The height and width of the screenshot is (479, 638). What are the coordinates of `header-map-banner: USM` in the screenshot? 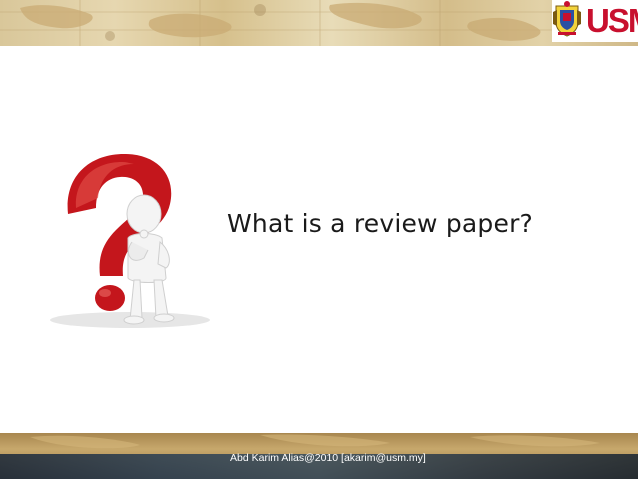 It's located at (319, 23).